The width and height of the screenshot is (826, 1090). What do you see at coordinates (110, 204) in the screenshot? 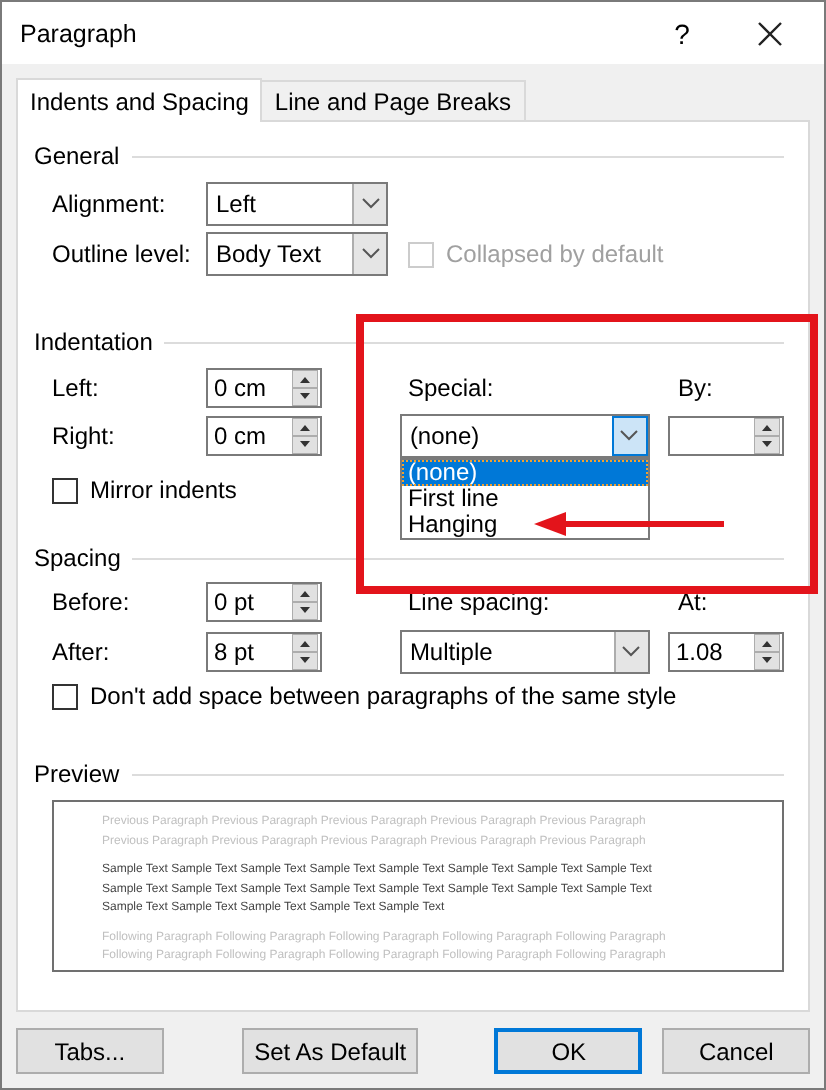
I see `field-label: Alignment:` at bounding box center [110, 204].